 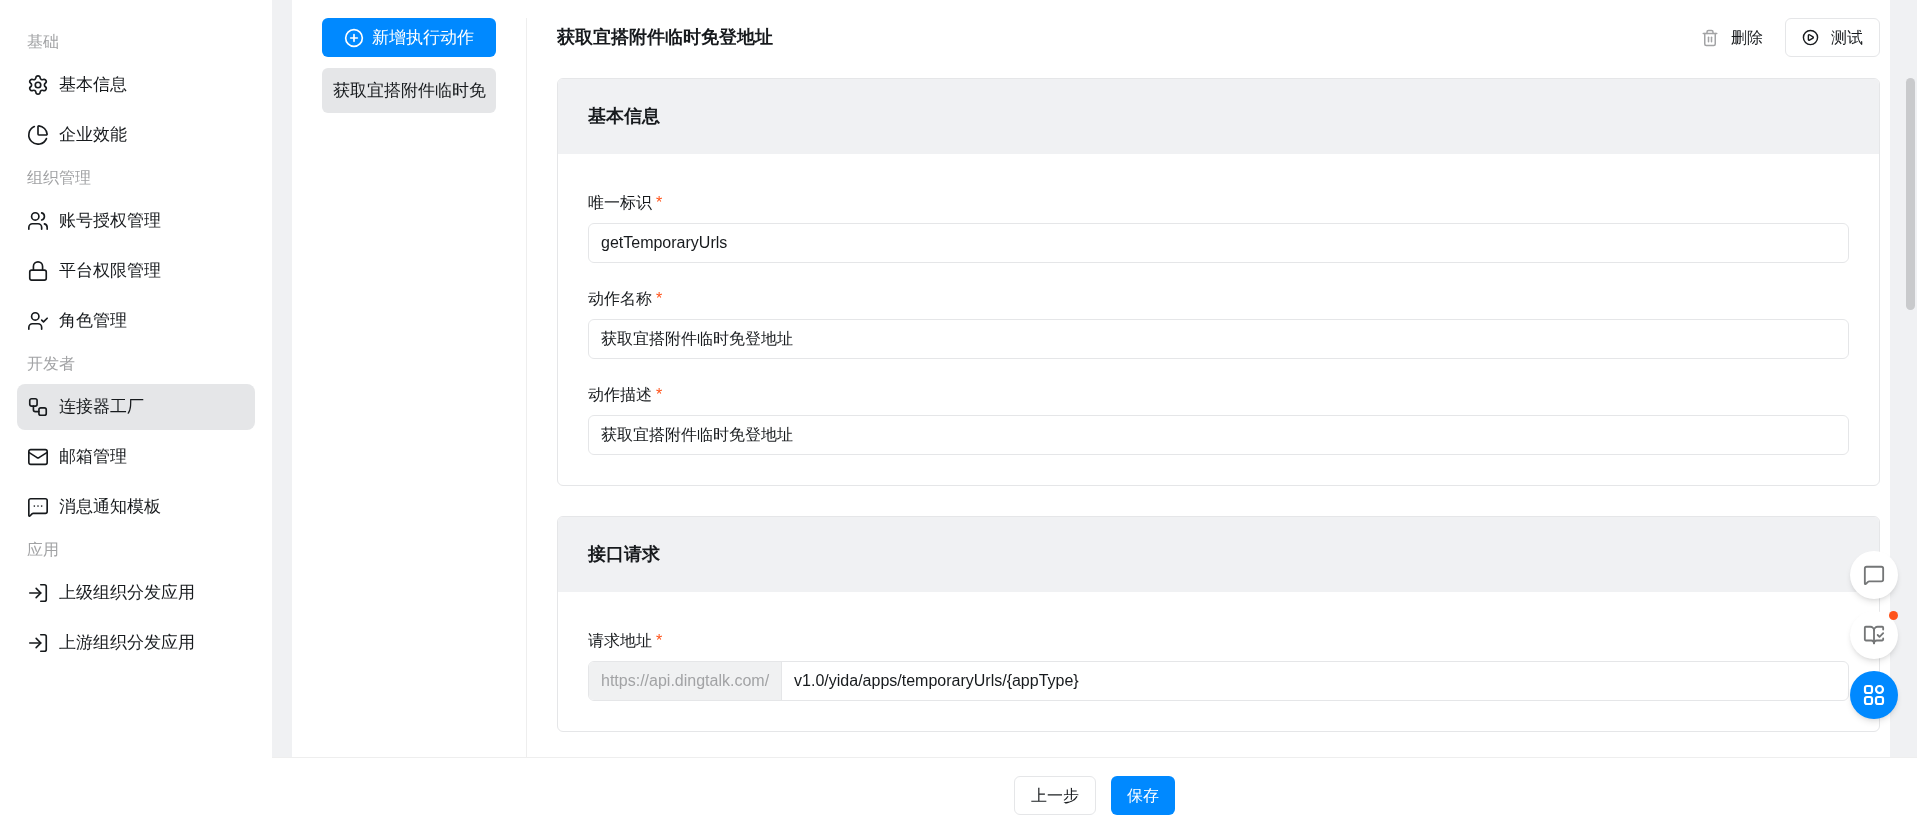 What do you see at coordinates (136, 271) in the screenshot?
I see `sidebar-item: 平台权限管理` at bounding box center [136, 271].